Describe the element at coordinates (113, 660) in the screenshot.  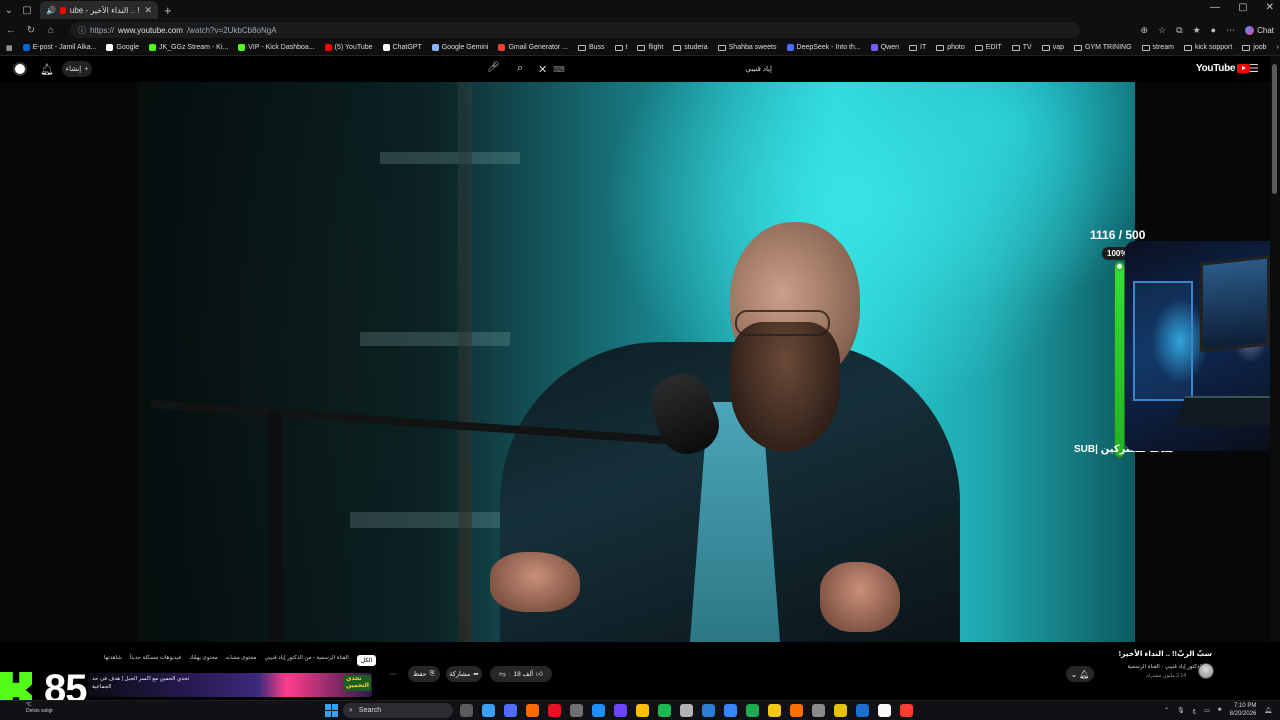
I see `filter-chip: شاهدتها` at that location.